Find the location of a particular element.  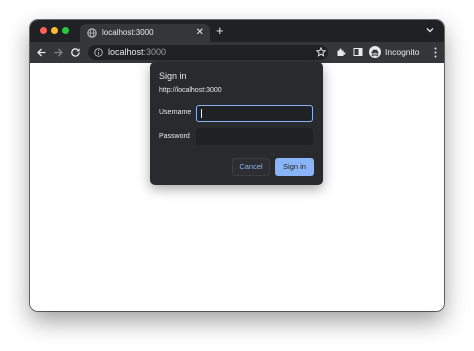

tab-close-icon: ✕ is located at coordinates (200, 33).